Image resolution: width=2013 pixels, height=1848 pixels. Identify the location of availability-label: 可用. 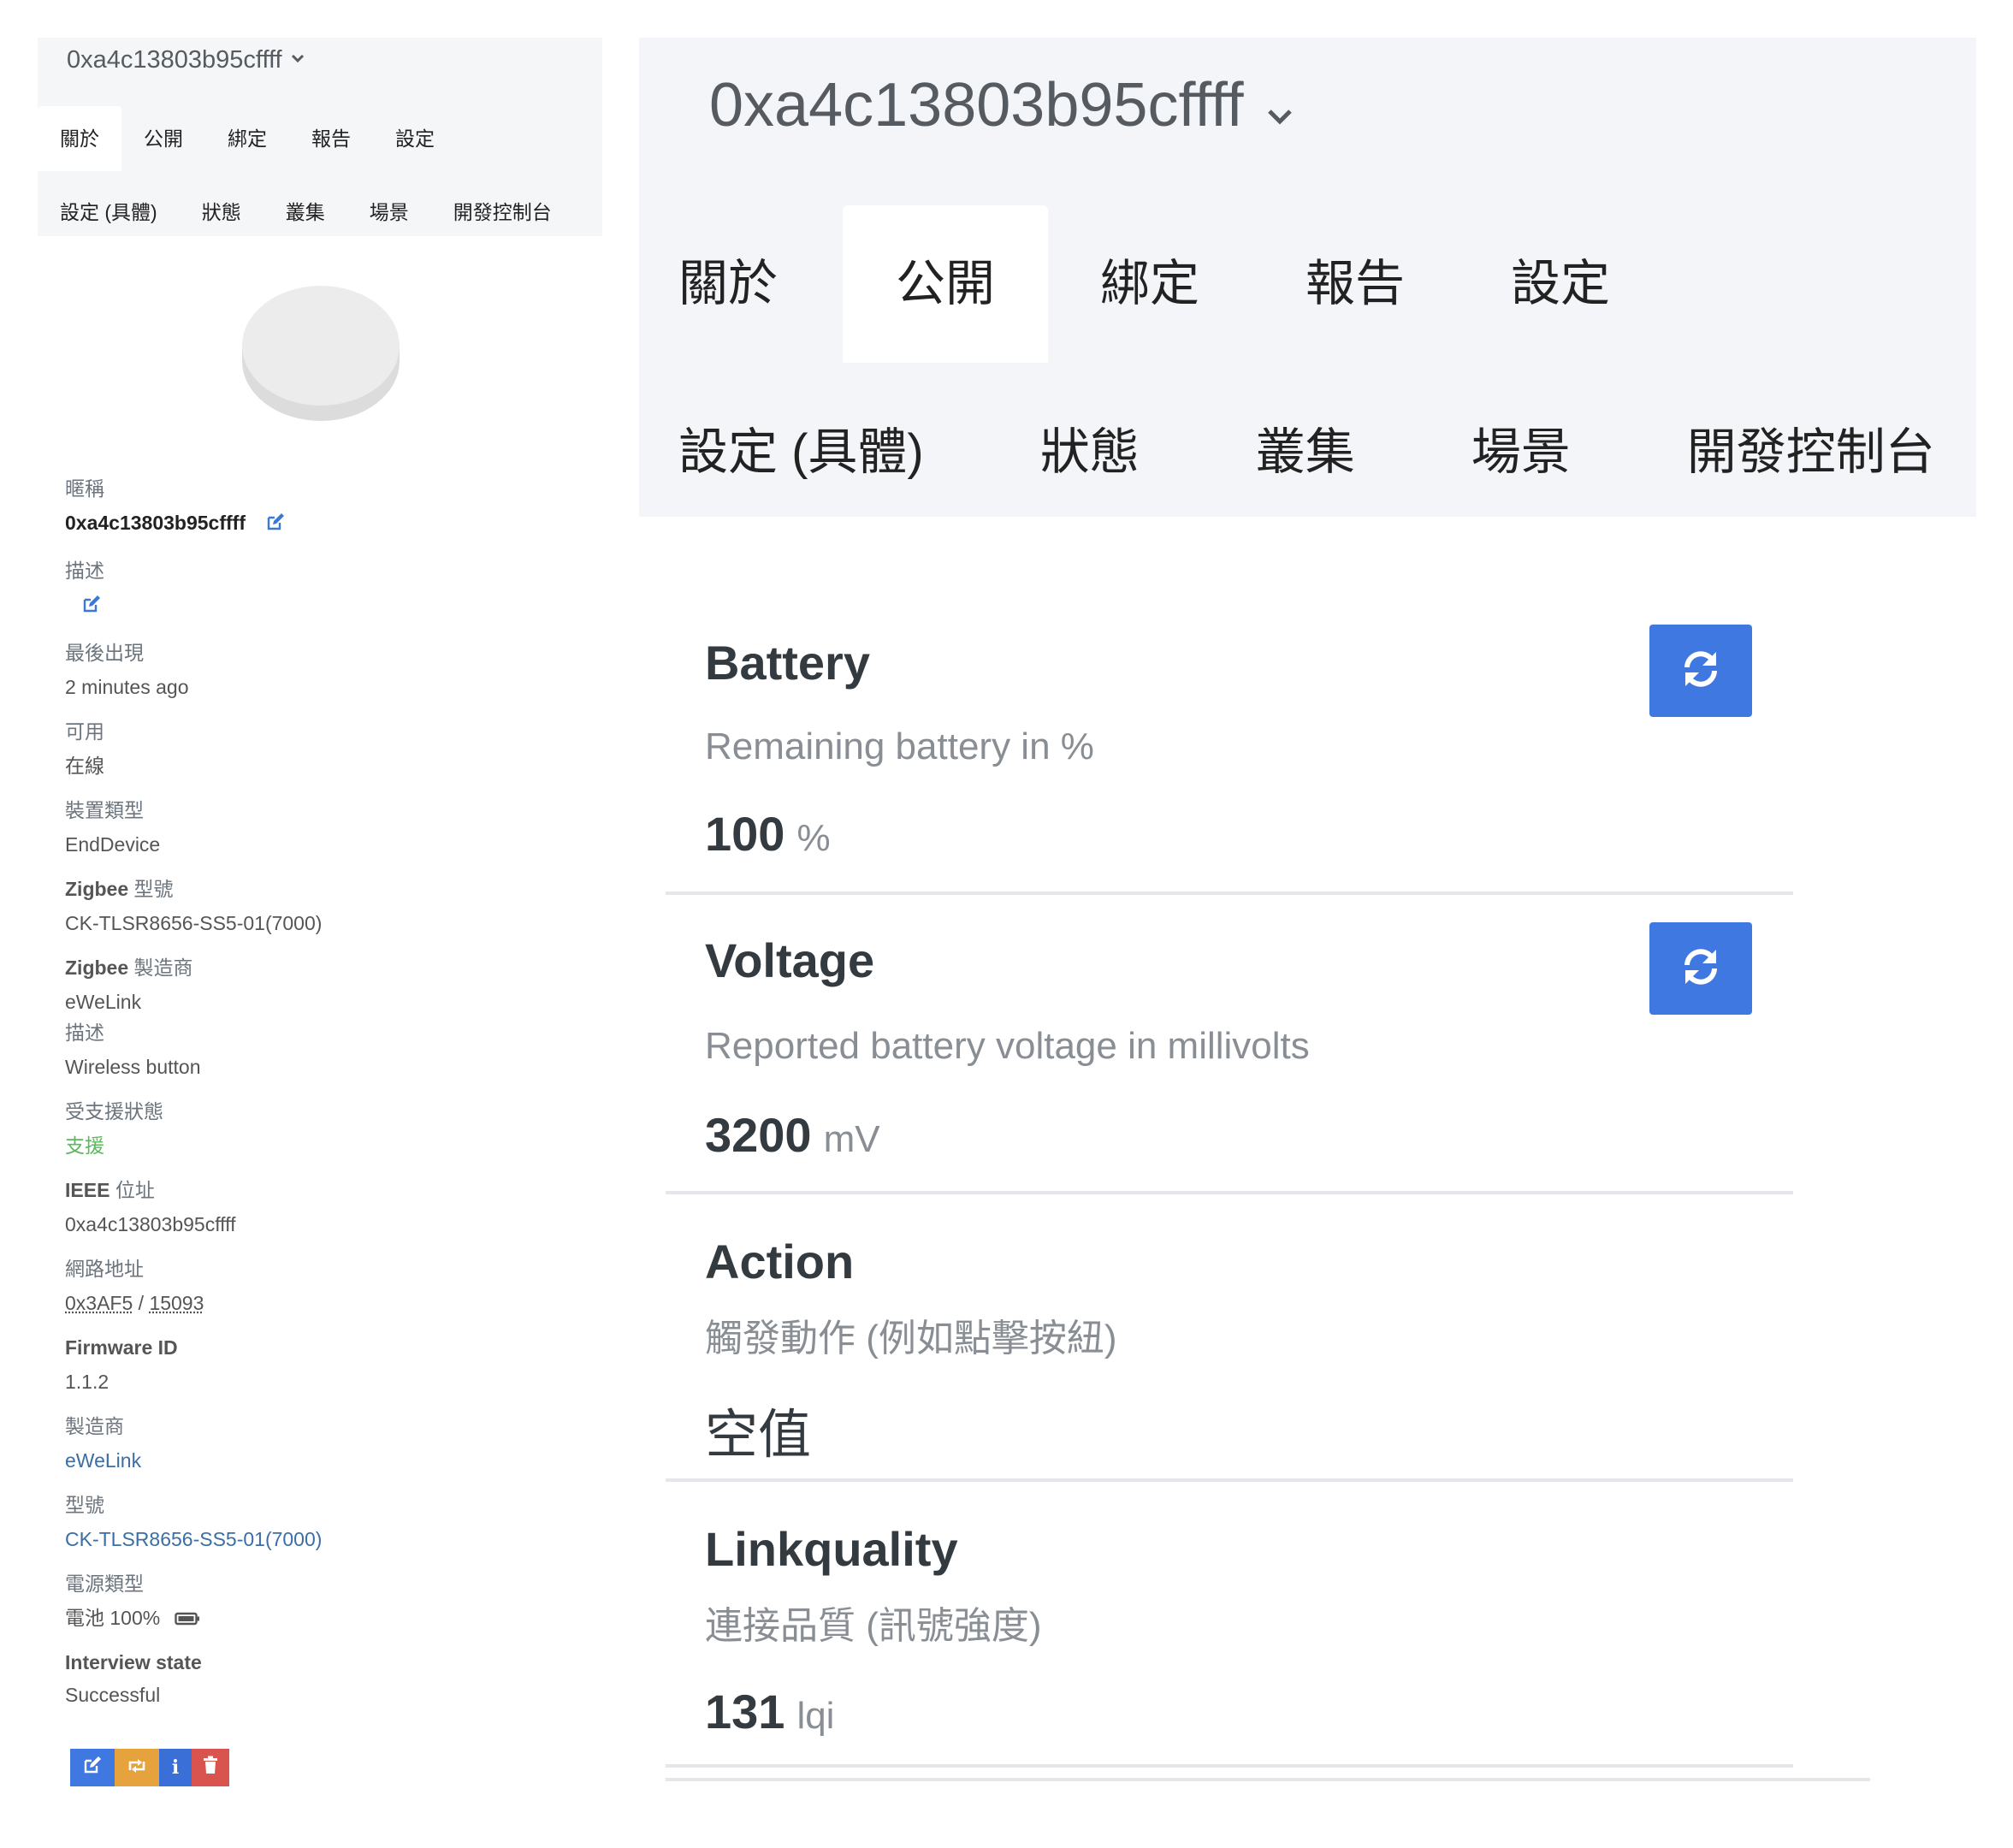
(84, 731).